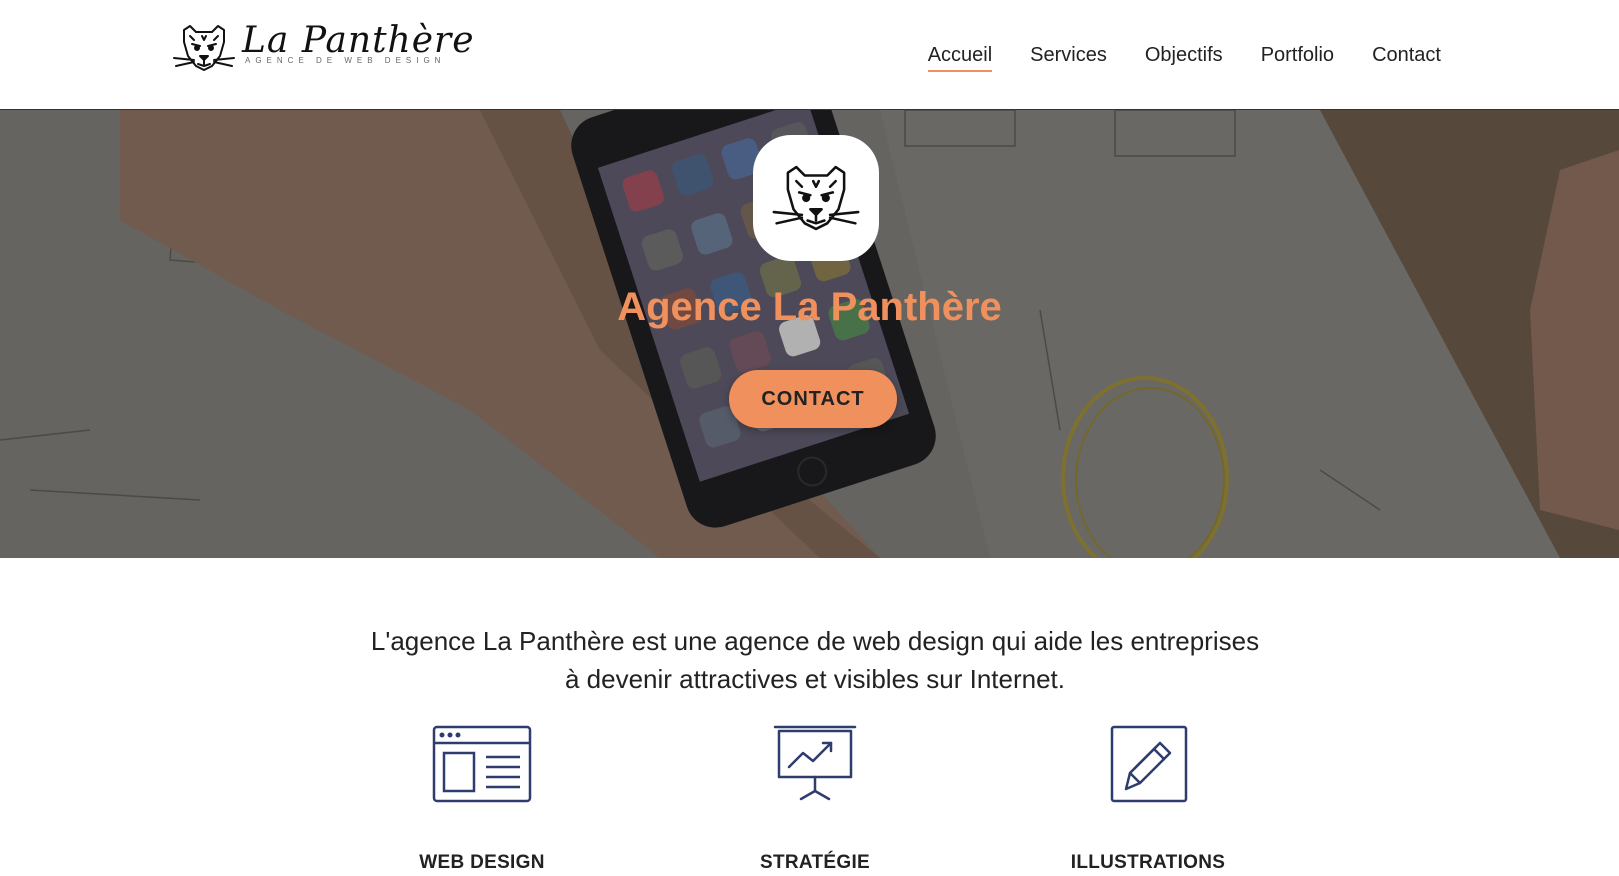  What do you see at coordinates (960, 58) in the screenshot?
I see `nav-item-accueil: Accueil` at bounding box center [960, 58].